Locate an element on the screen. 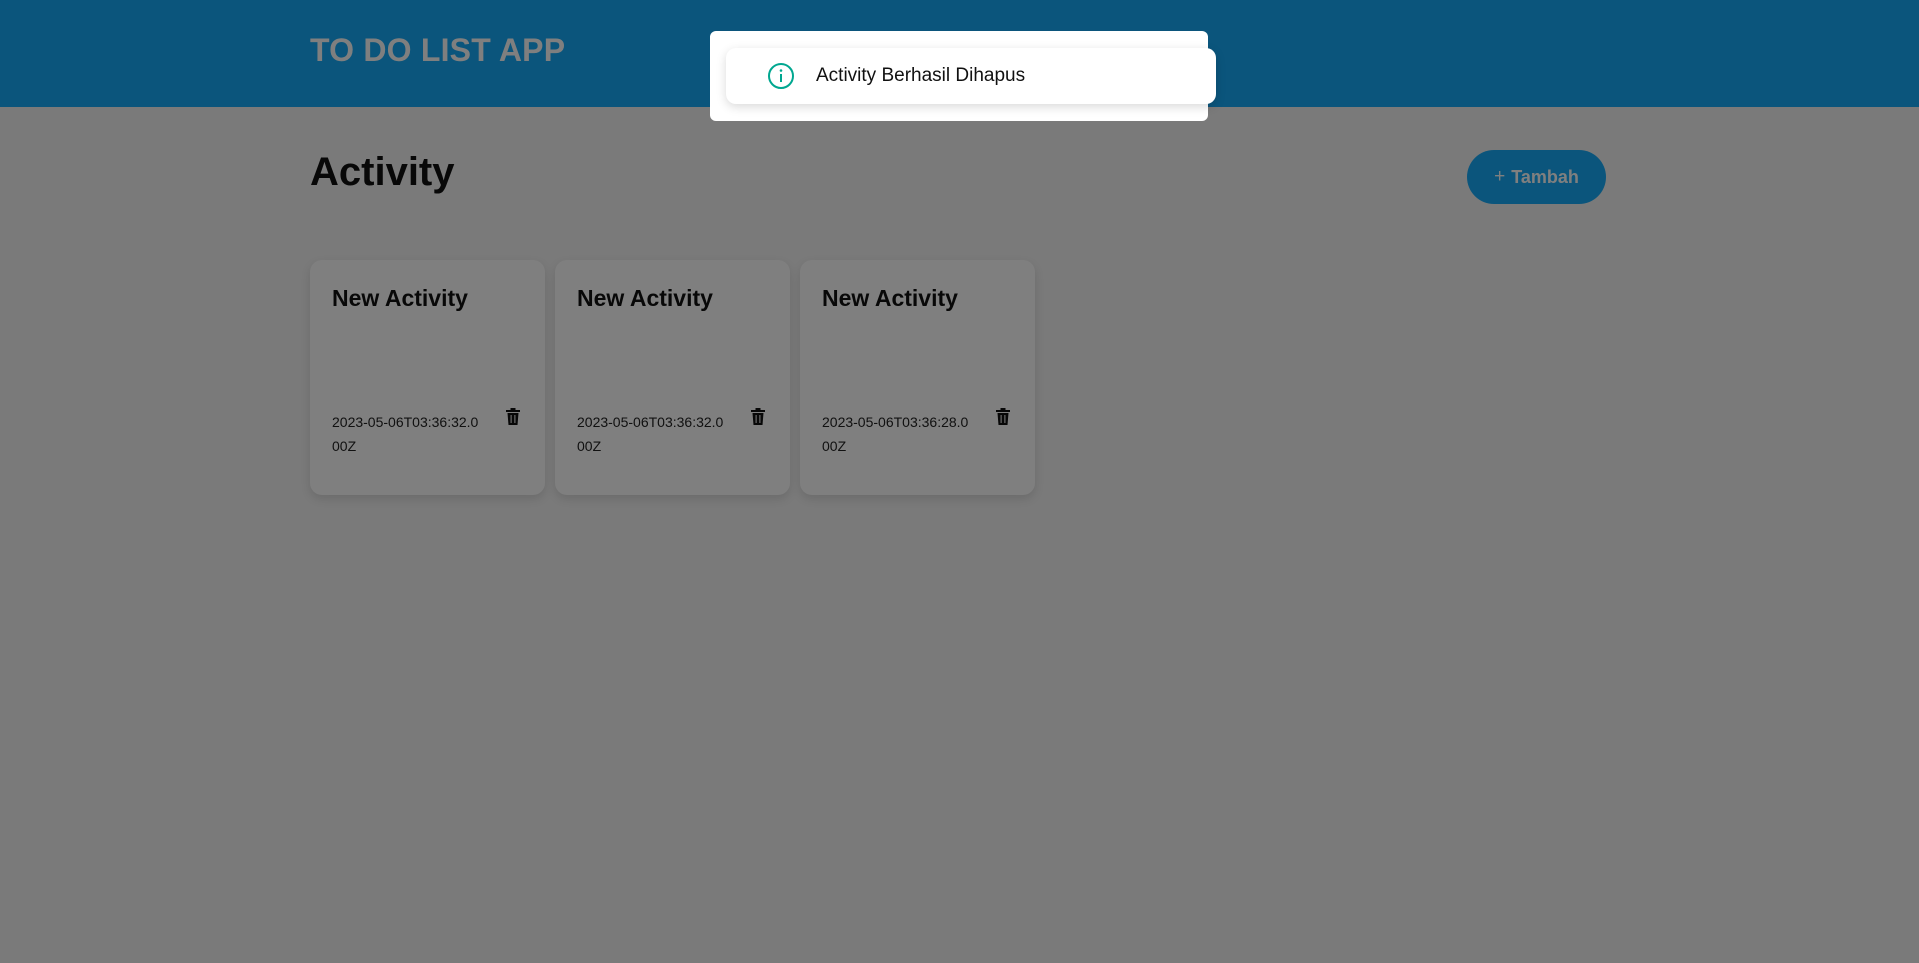  toast-notification: Activity Berhasil Dihapus is located at coordinates (971, 76).